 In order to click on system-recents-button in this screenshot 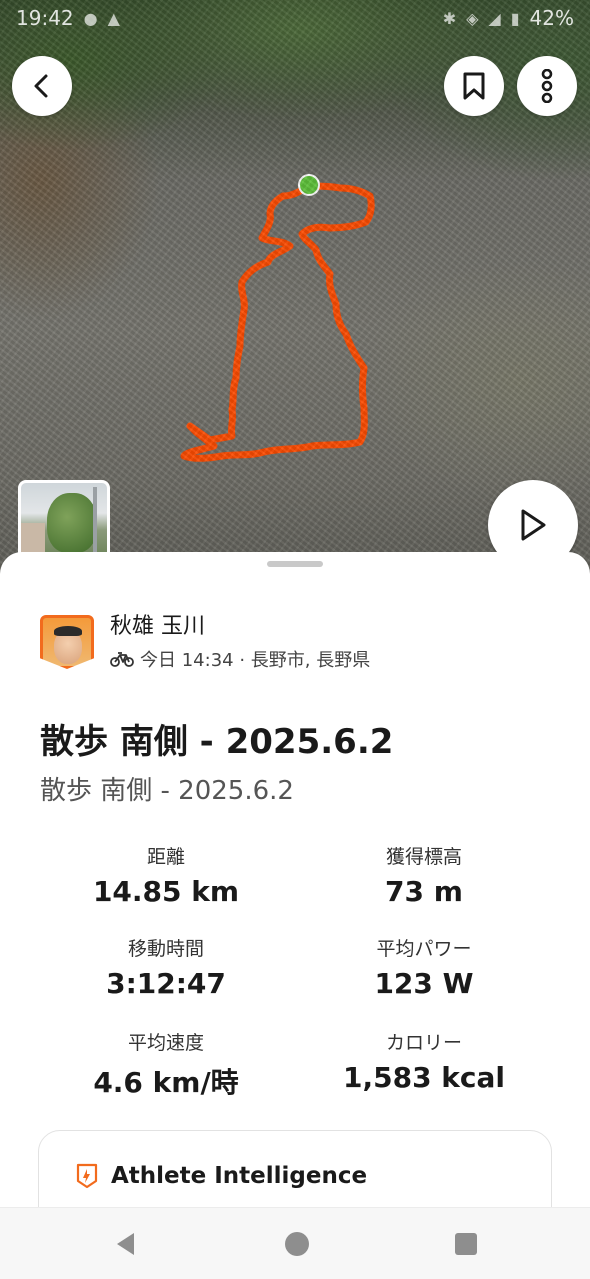, I will do `click(466, 1244)`.